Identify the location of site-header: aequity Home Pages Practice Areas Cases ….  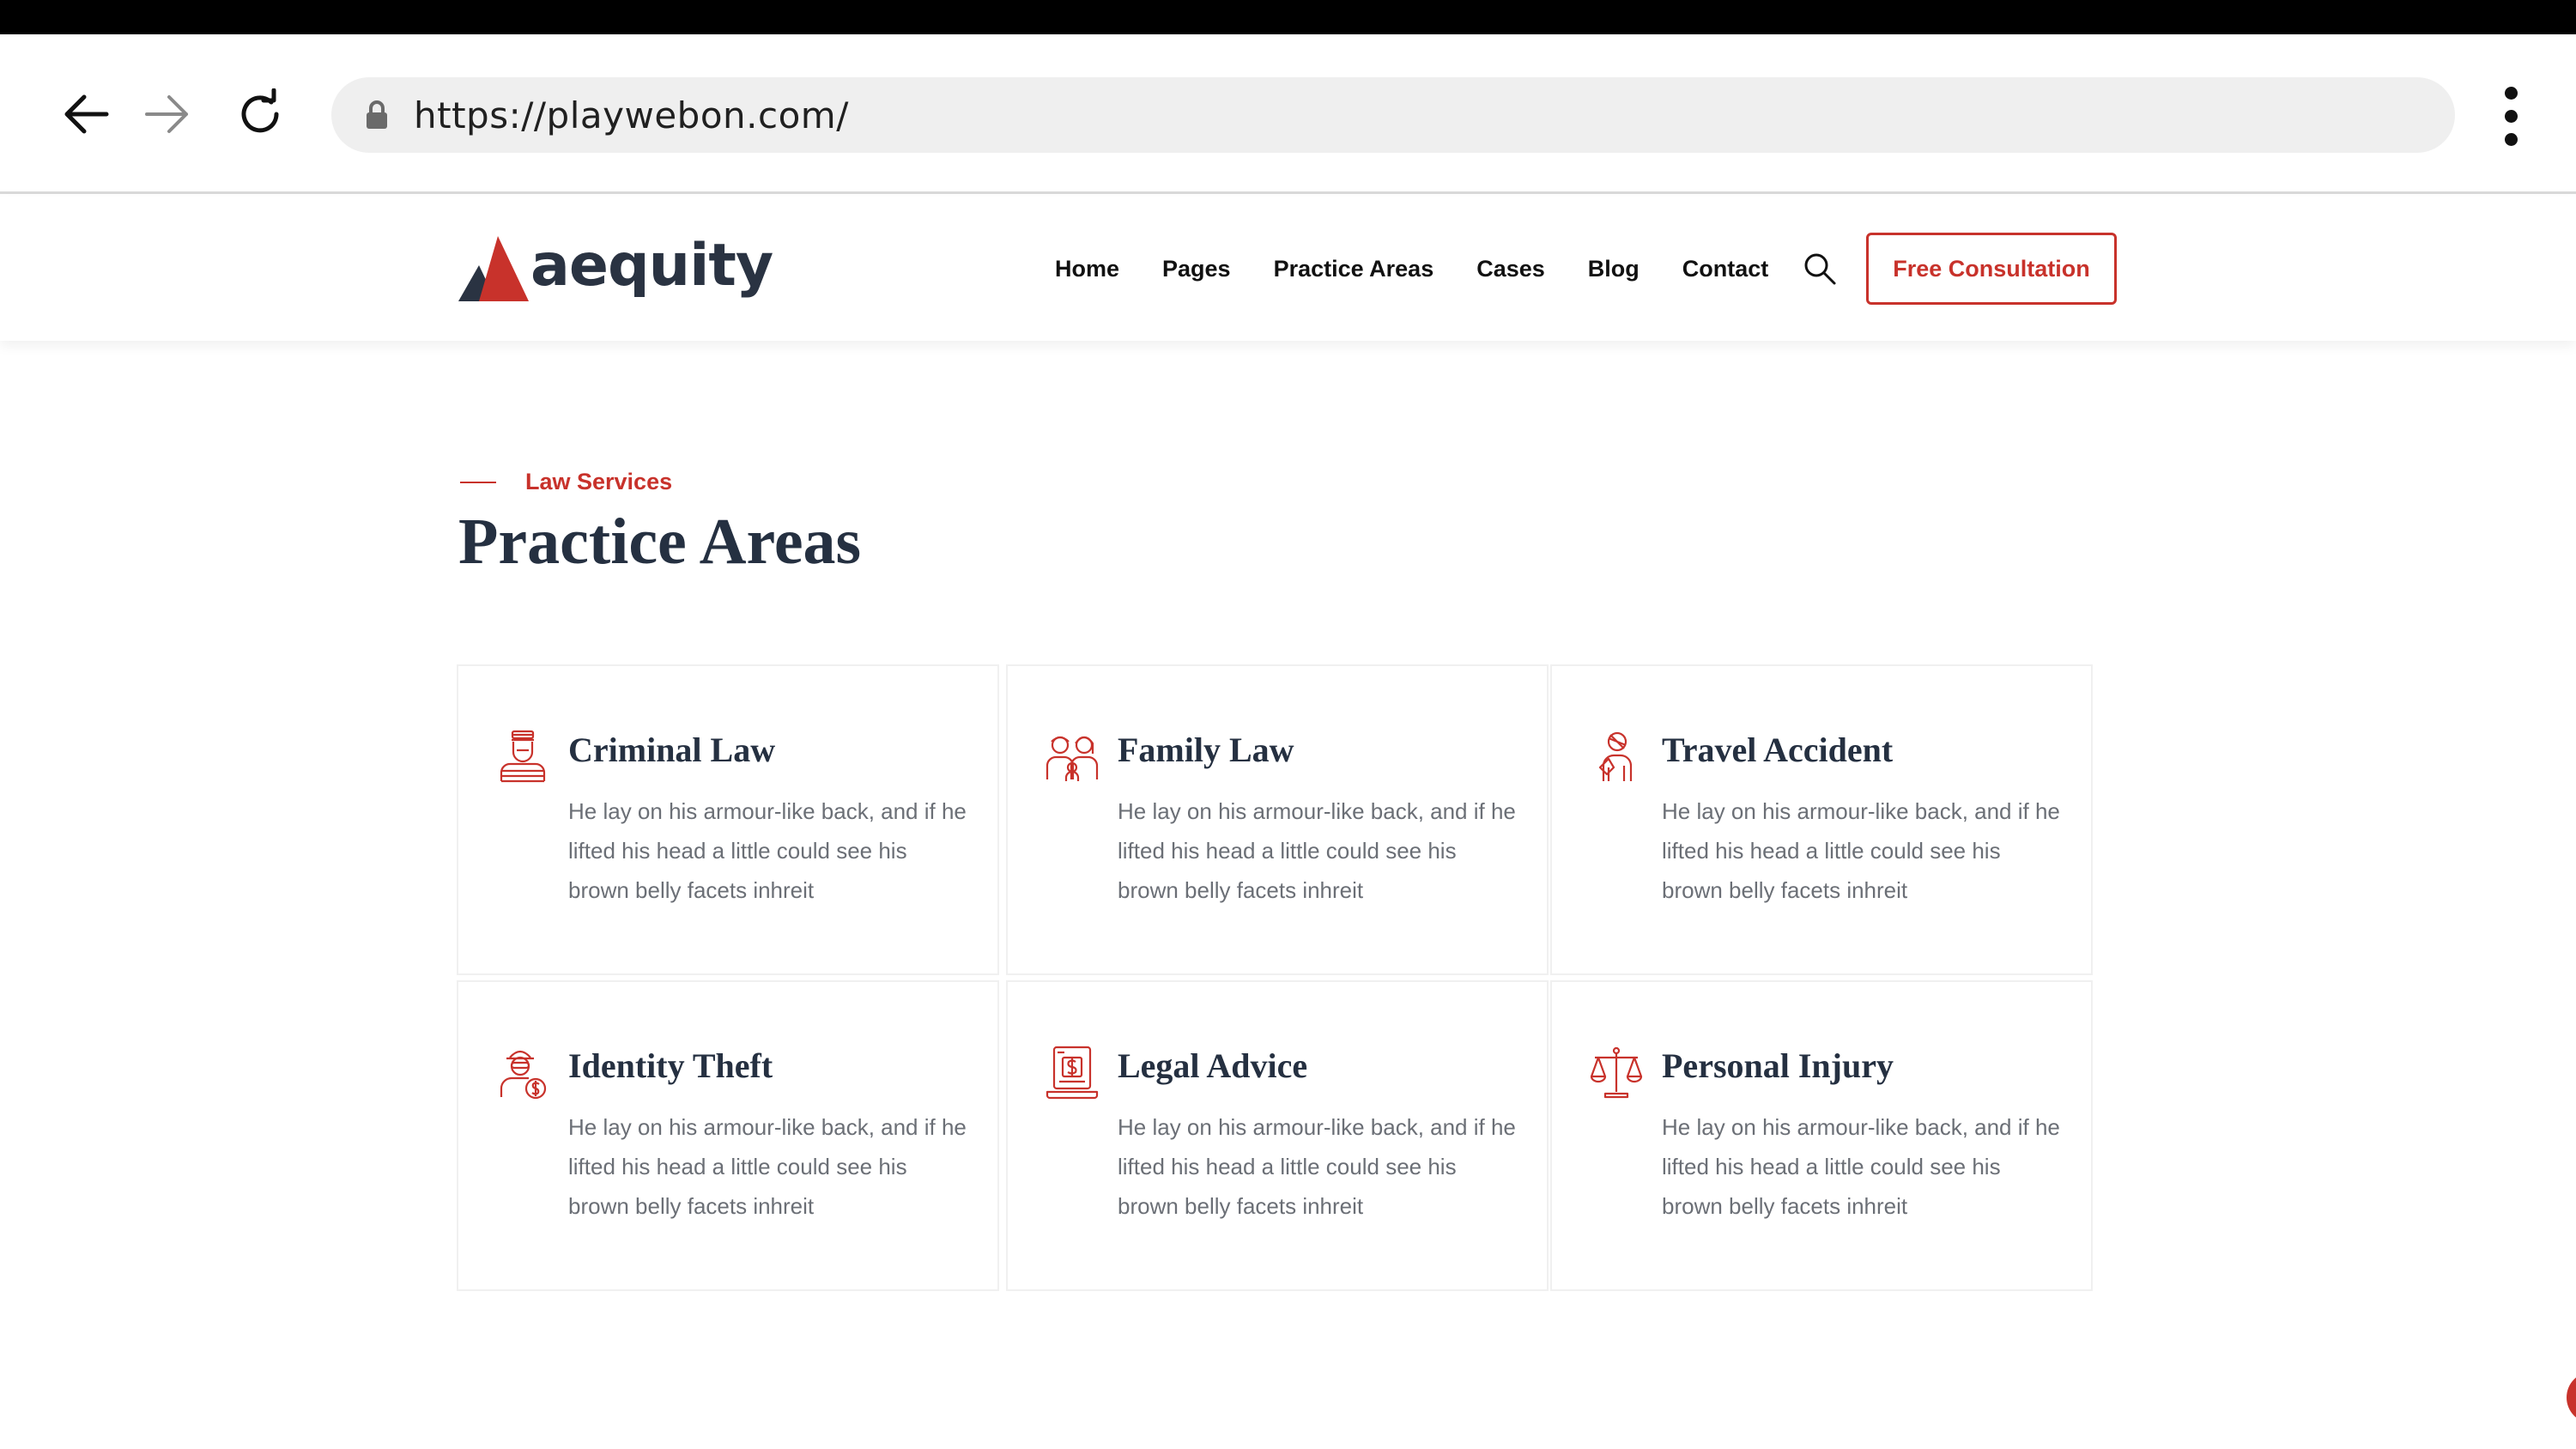
(1288, 269).